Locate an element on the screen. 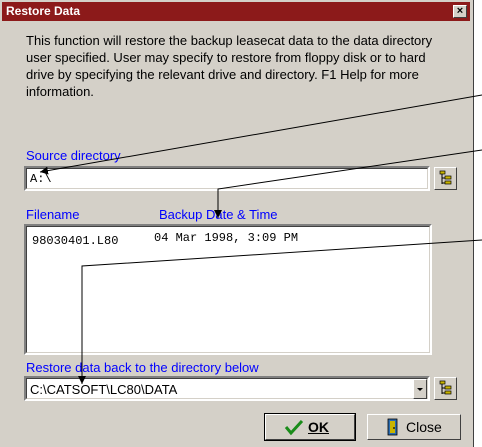  source-directory-label: Source directory is located at coordinates (73, 155).